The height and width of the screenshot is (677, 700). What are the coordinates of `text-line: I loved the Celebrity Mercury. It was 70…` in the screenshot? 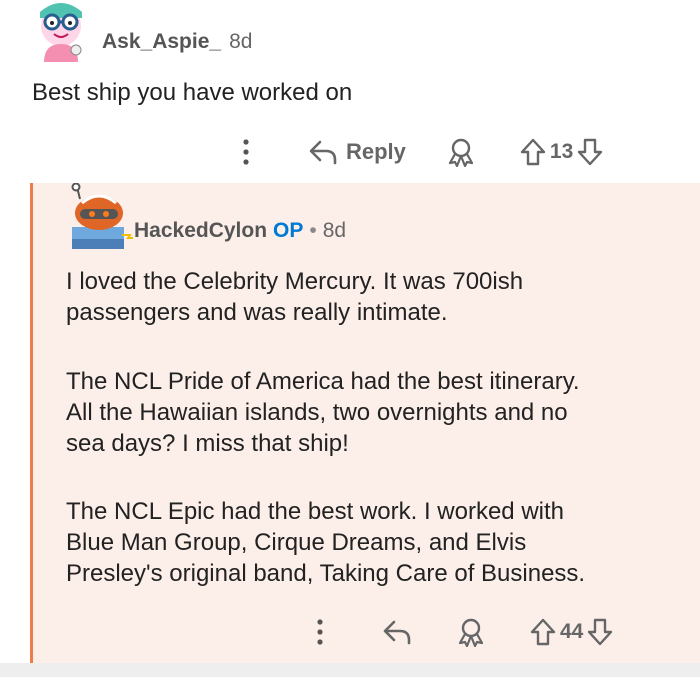 It's located at (295, 281).